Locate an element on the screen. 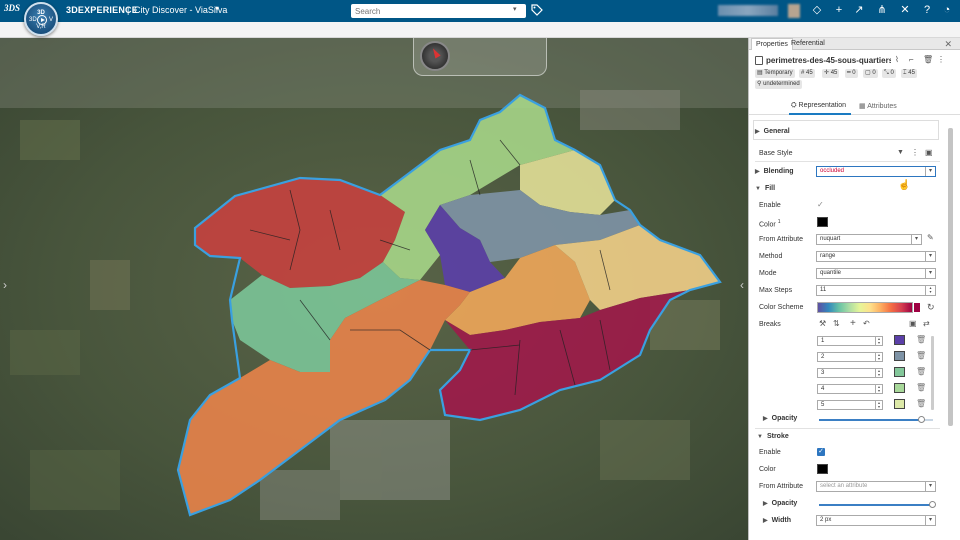 The image size is (960, 540). fill-opacity-slider is located at coordinates (921, 419).